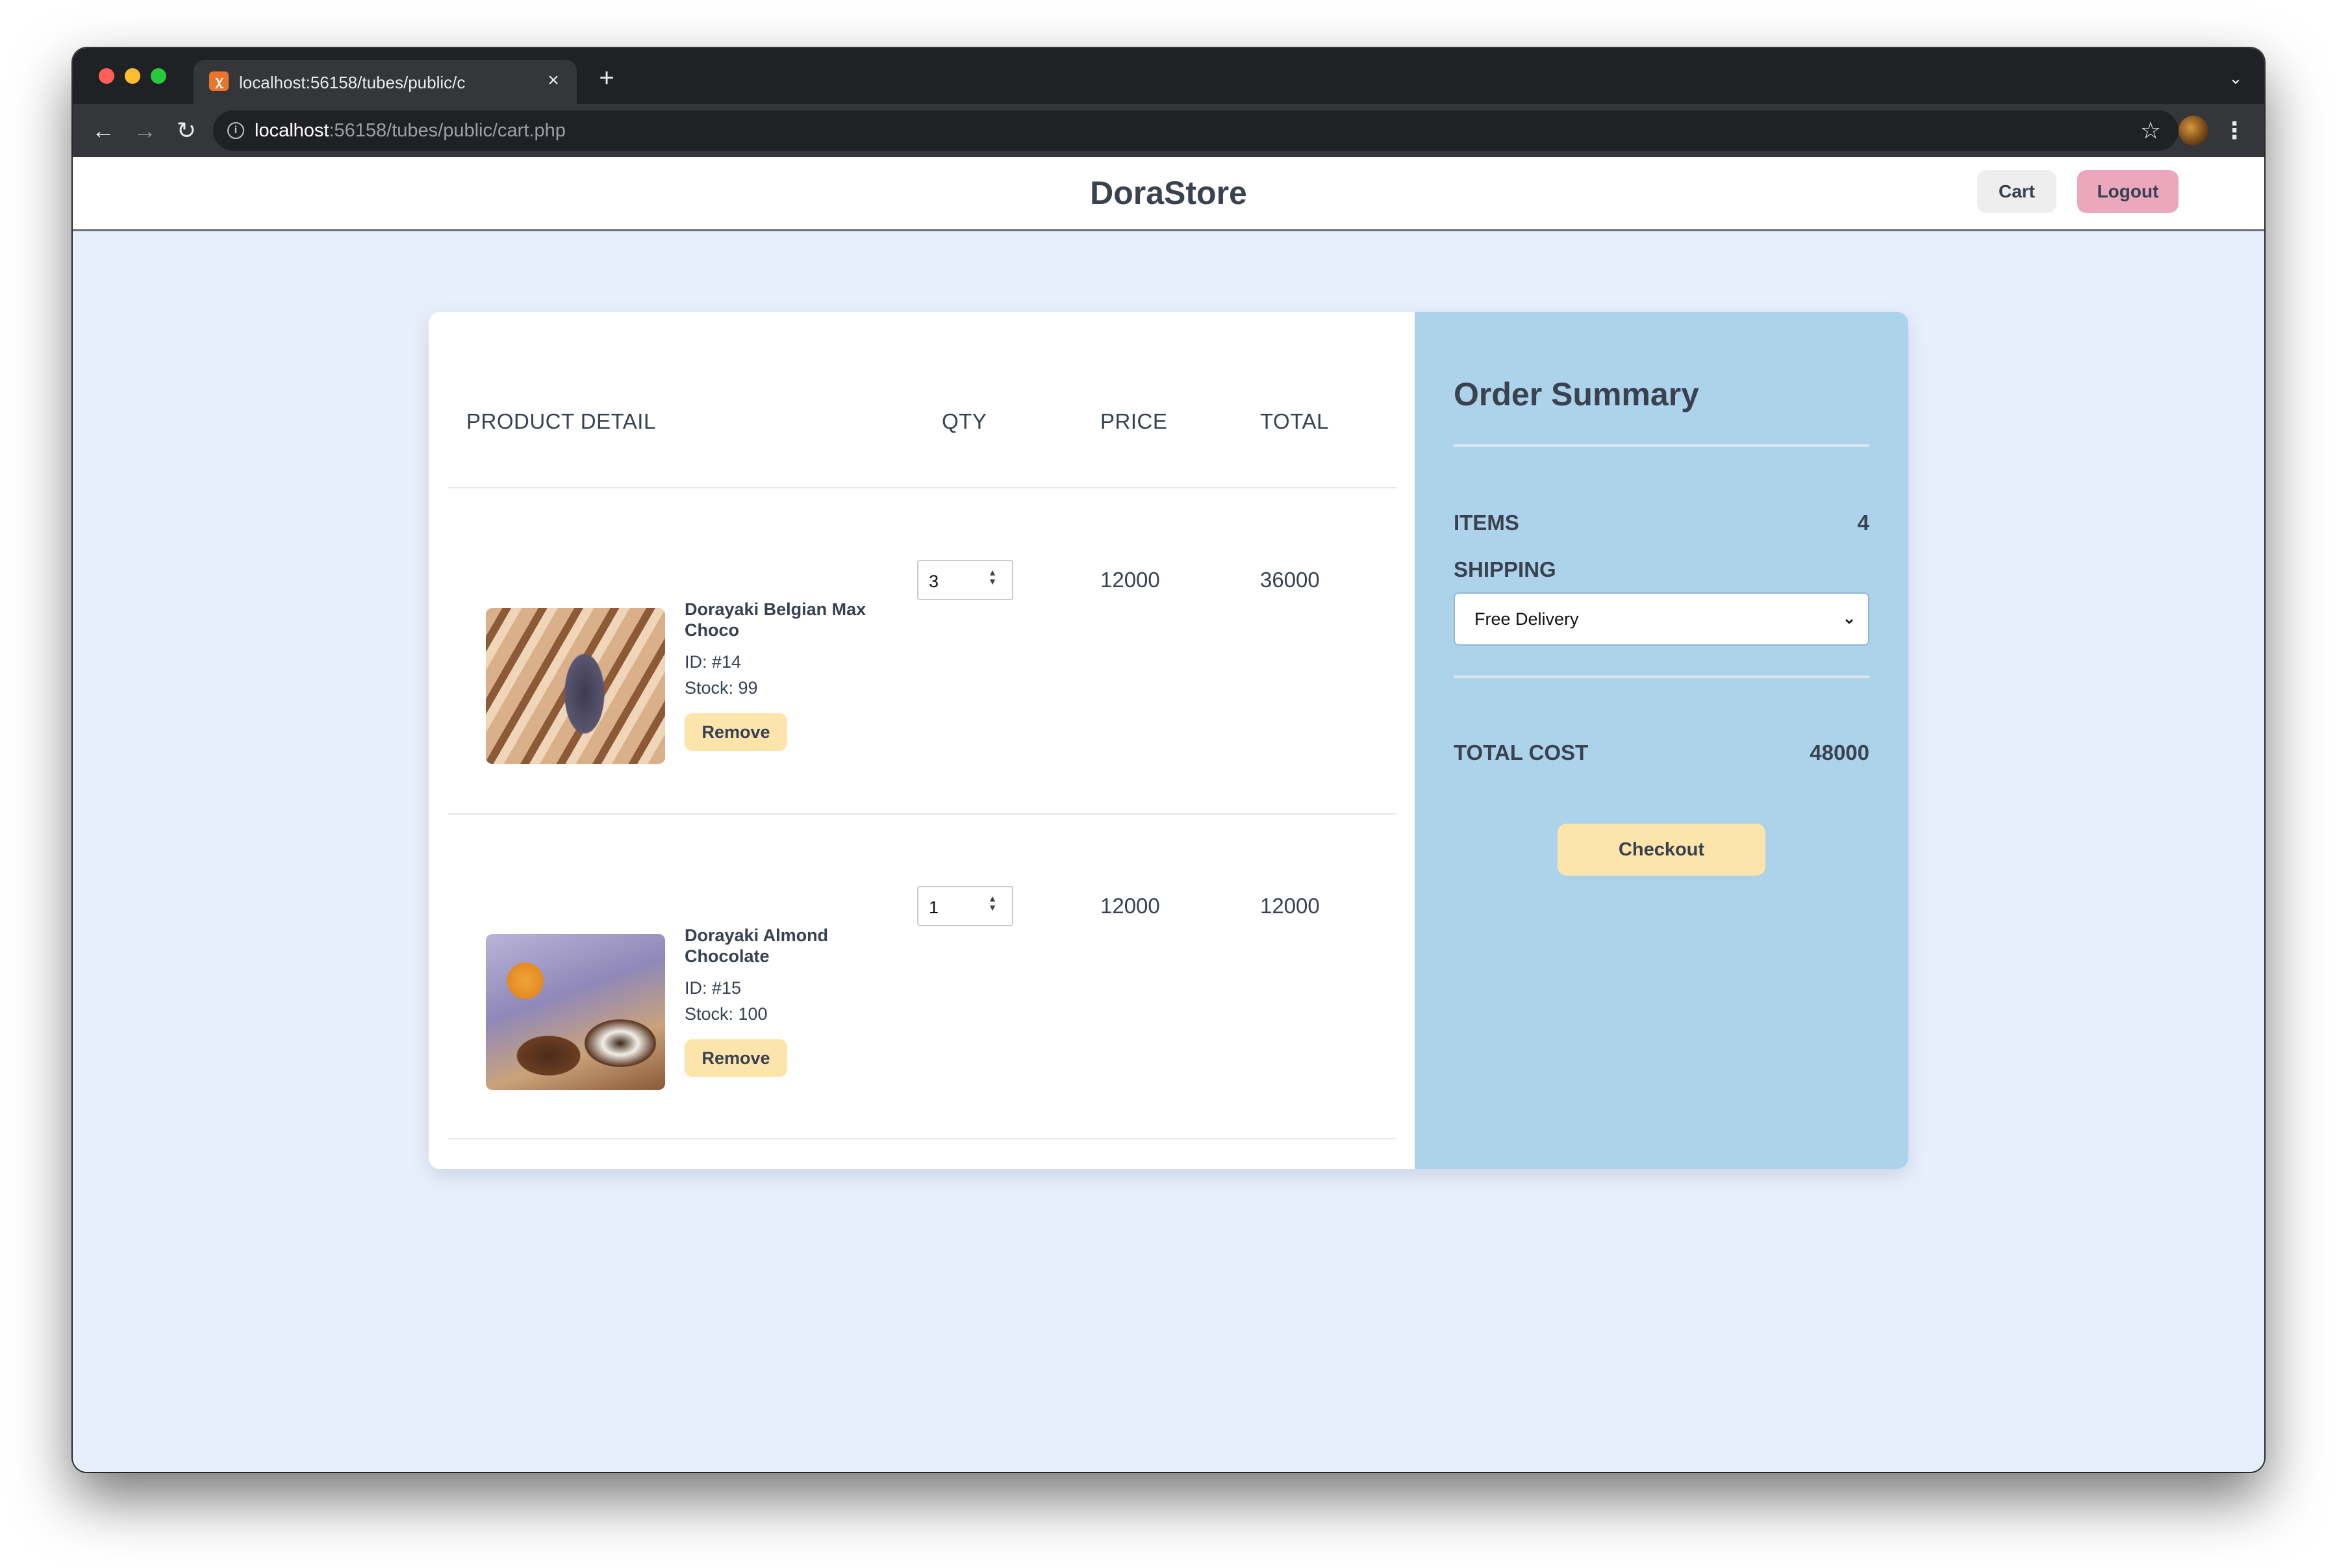 The width and height of the screenshot is (2337, 1568). Describe the element at coordinates (2017, 191) in the screenshot. I see `cart-button: Cart` at that location.